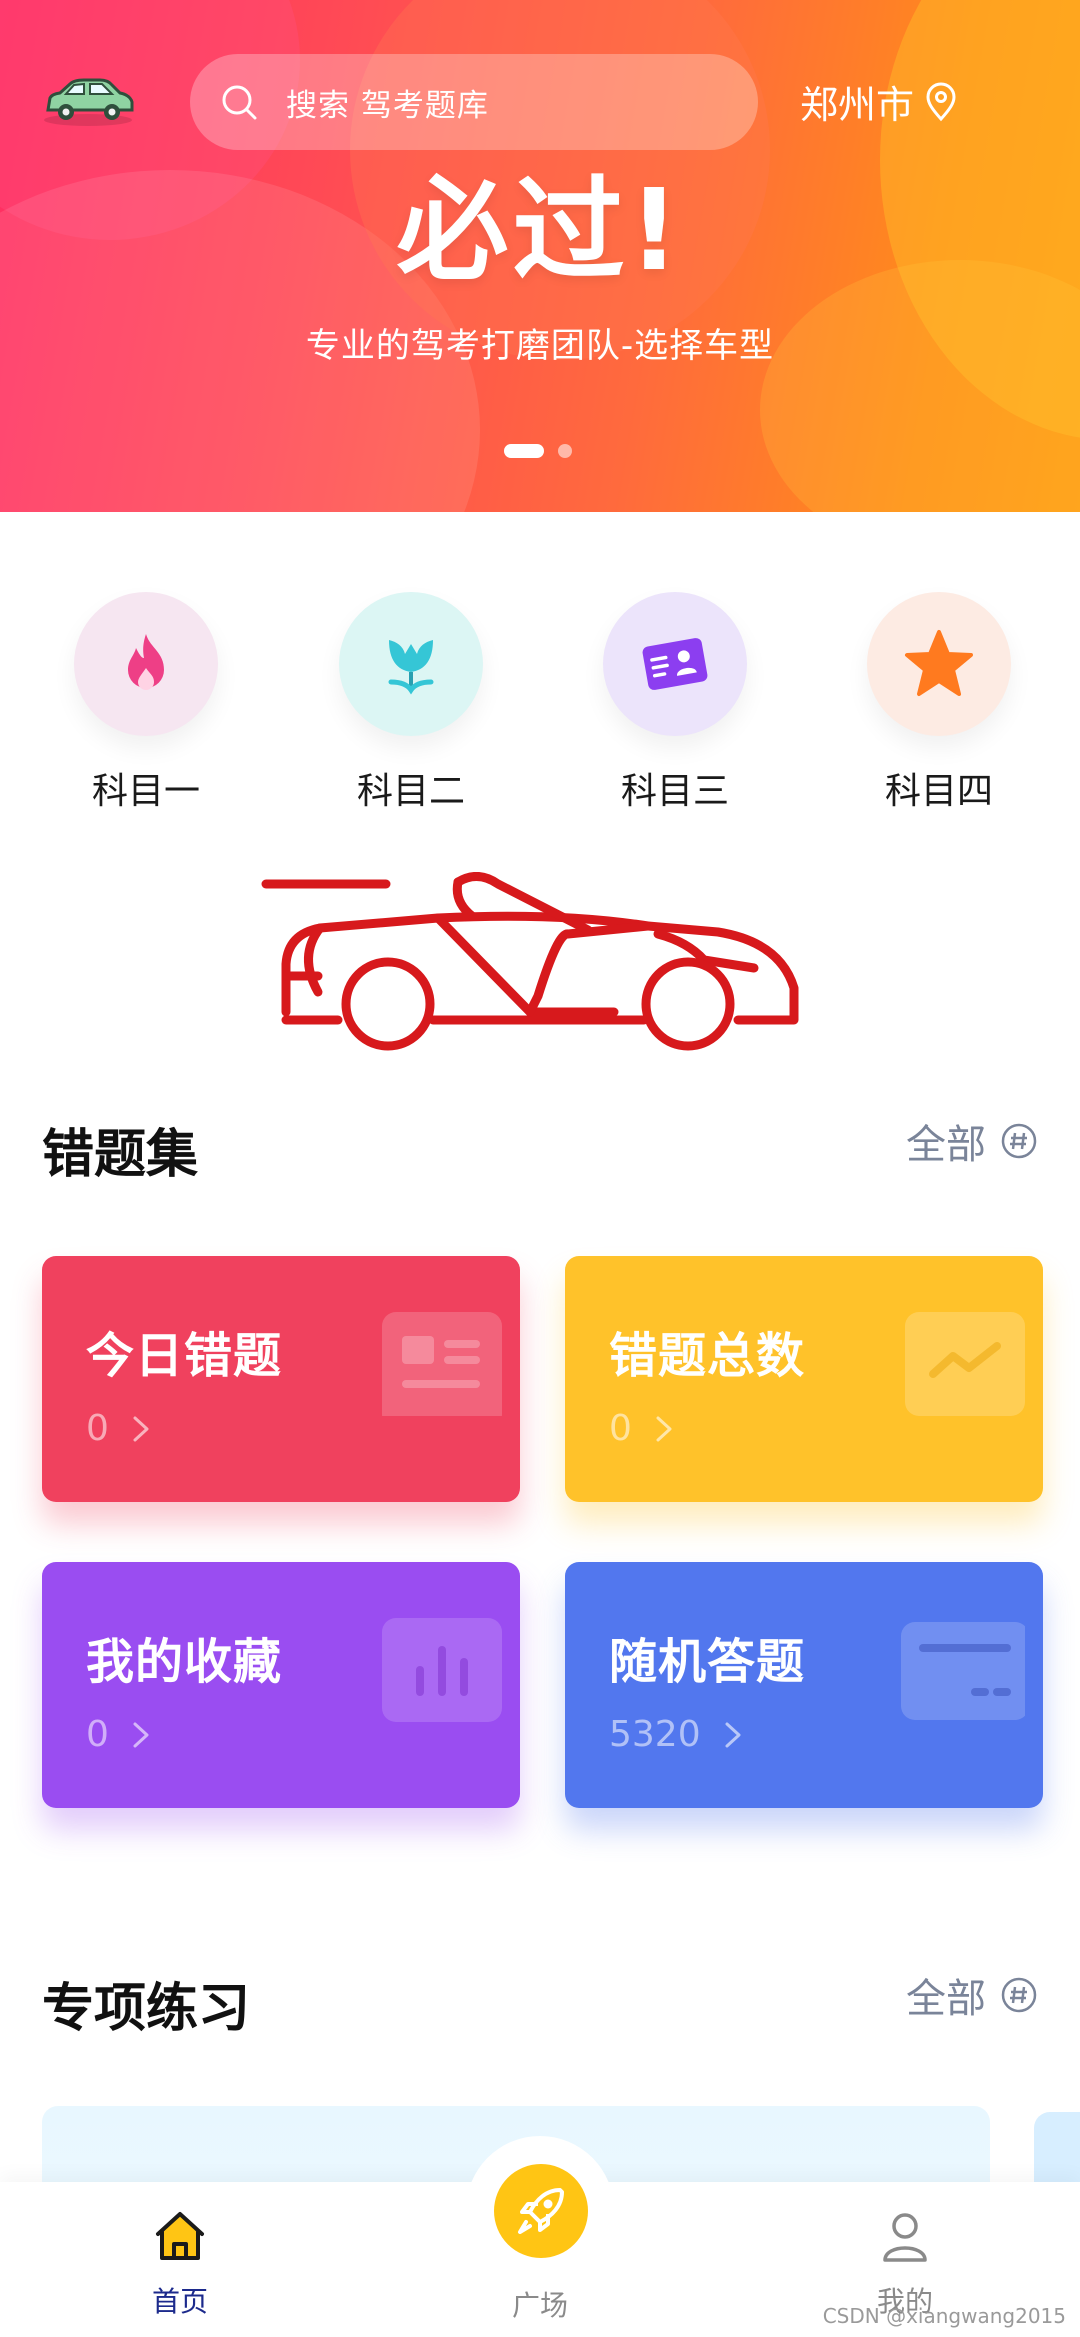 This screenshot has width=1080, height=2337. What do you see at coordinates (145, 791) in the screenshot?
I see `subject-label: 科目一` at bounding box center [145, 791].